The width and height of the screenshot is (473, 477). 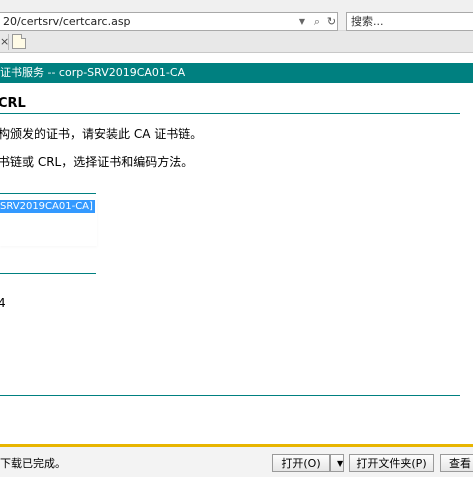 What do you see at coordinates (169, 21) in the screenshot?
I see `address-bar: 20/certsrv/certcarc.asp ▼ ⌕ ↻` at bounding box center [169, 21].